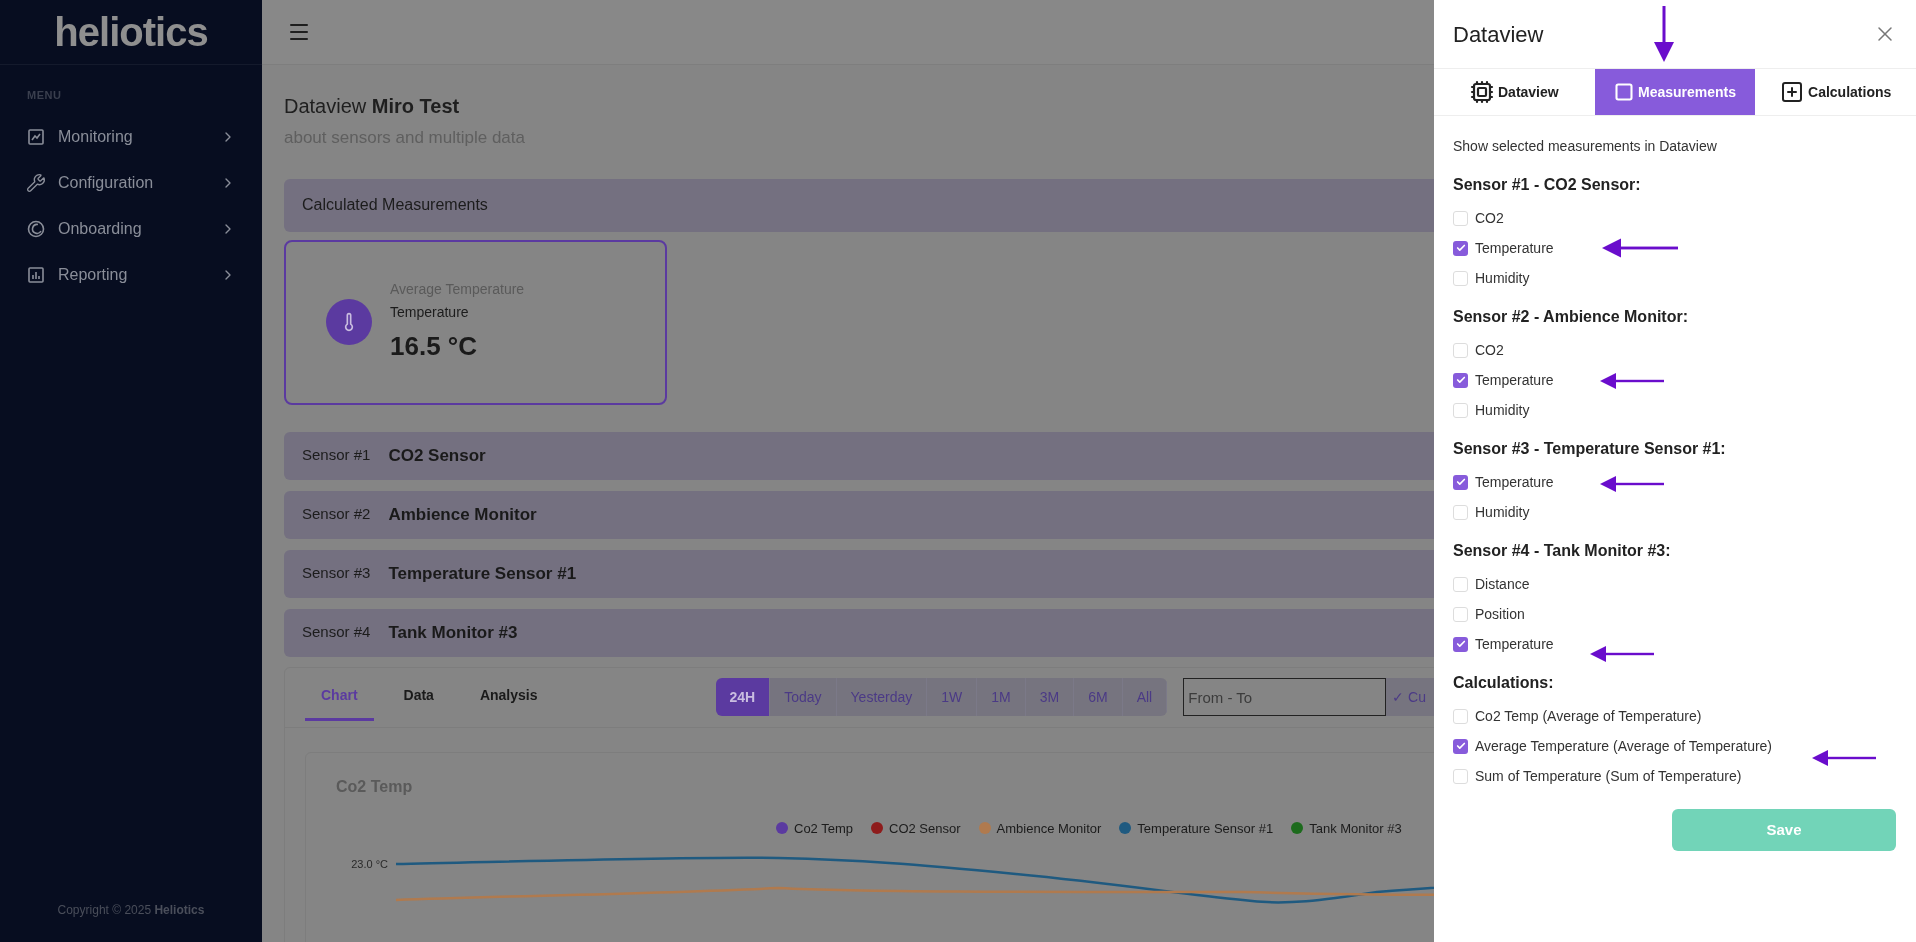 This screenshot has height=942, width=1916. I want to click on axis-tick: 23.0 °C, so click(369, 864).